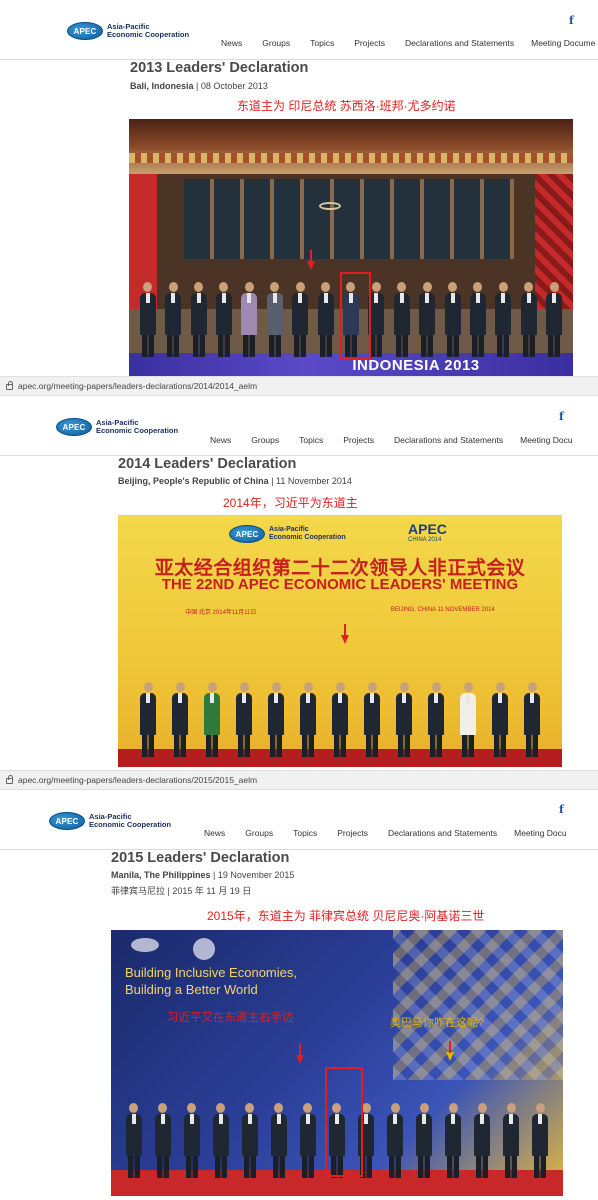 The width and height of the screenshot is (598, 1200). Describe the element at coordinates (346, 916) in the screenshot. I see `host-caption: 2015年，东道主为 菲律宾总统 贝尼尼奥·阿基诺三世` at that location.